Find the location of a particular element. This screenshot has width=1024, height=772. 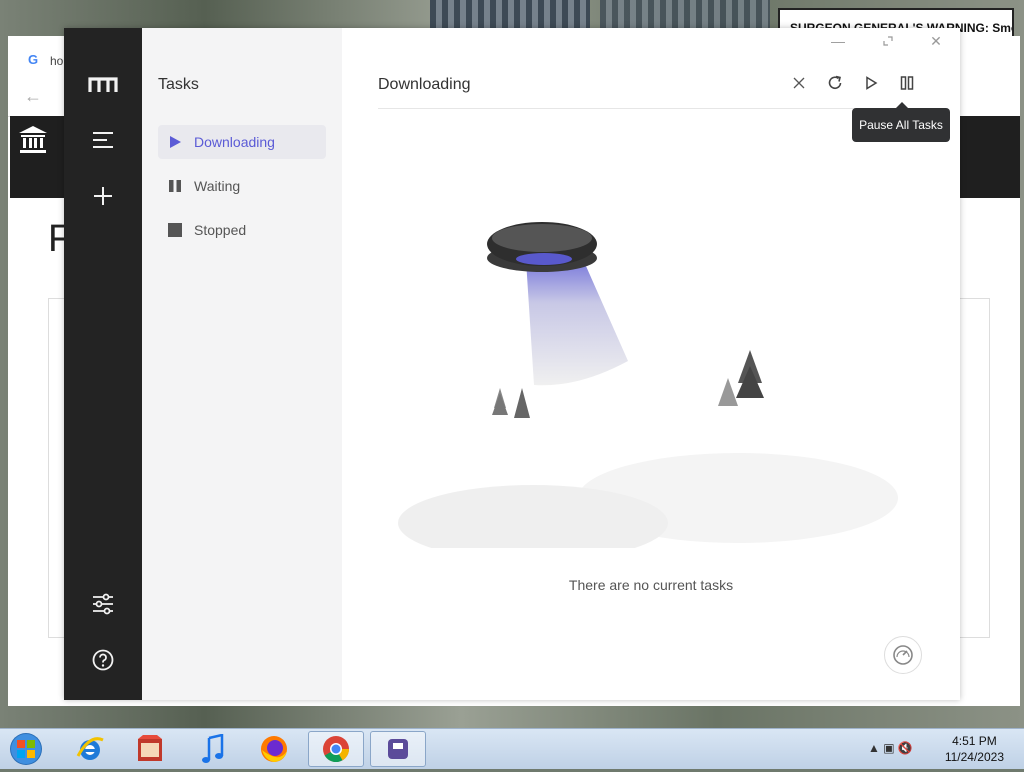

add-task-icon is located at coordinates (103, 196).